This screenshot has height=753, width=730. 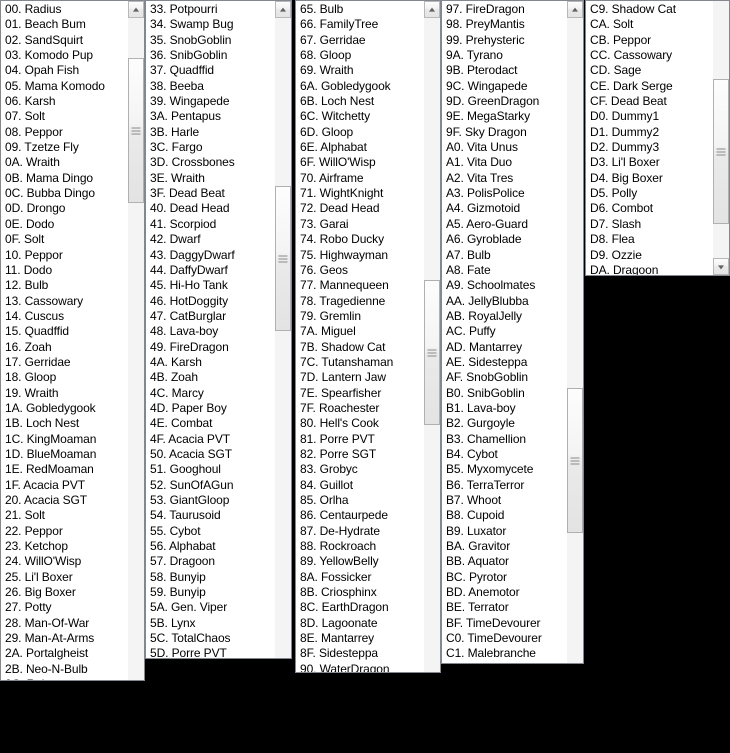 I want to click on list-item: 4C. Marcy, so click(x=210, y=393).